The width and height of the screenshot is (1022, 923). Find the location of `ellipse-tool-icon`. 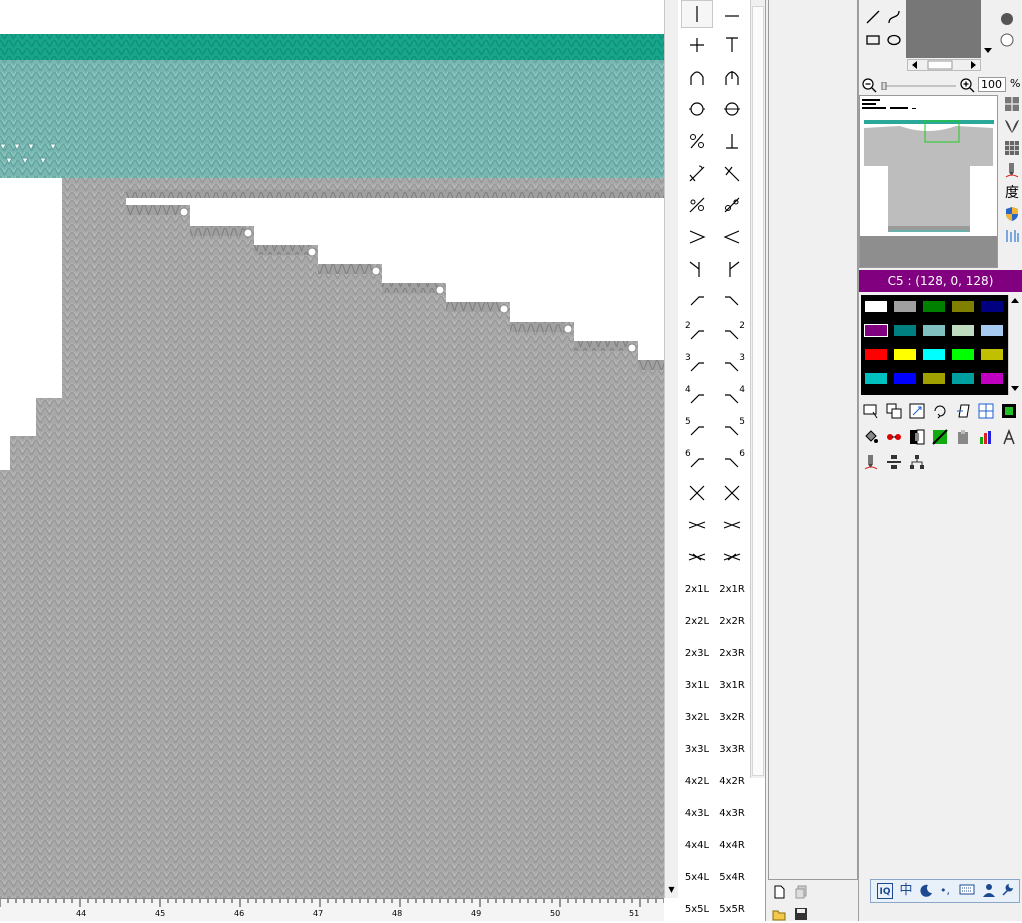

ellipse-tool-icon is located at coordinates (894, 40).